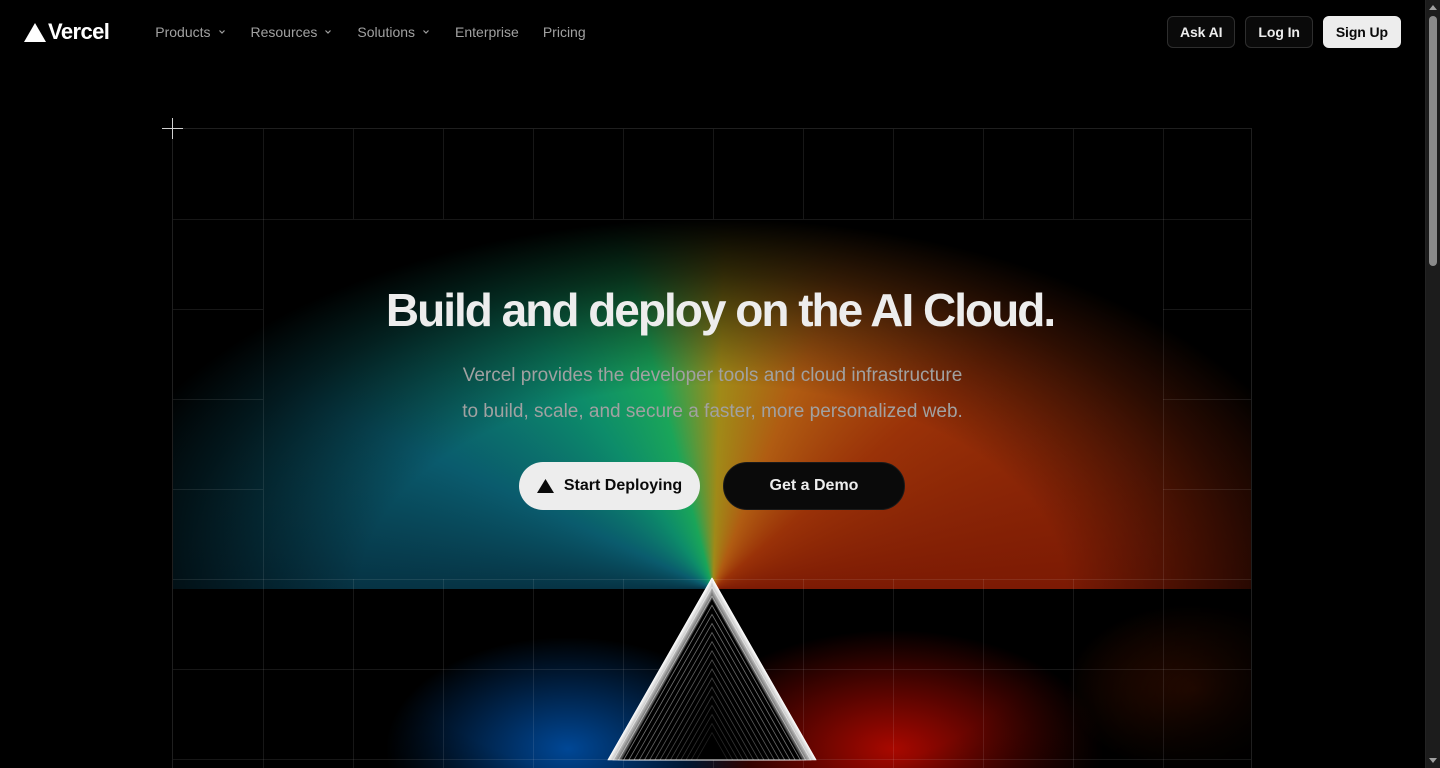 This screenshot has height=768, width=1440. What do you see at coordinates (79, 31) in the screenshot?
I see `logo-text: Vercel` at bounding box center [79, 31].